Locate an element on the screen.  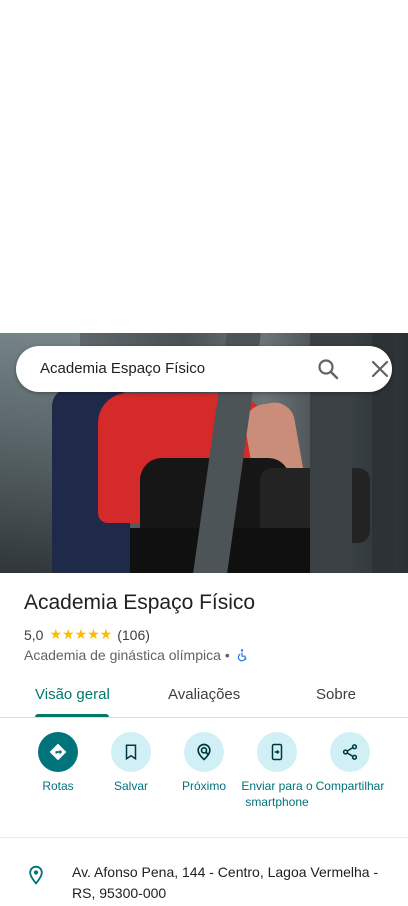
save-label: Salvar is located at coordinates (130, 786).